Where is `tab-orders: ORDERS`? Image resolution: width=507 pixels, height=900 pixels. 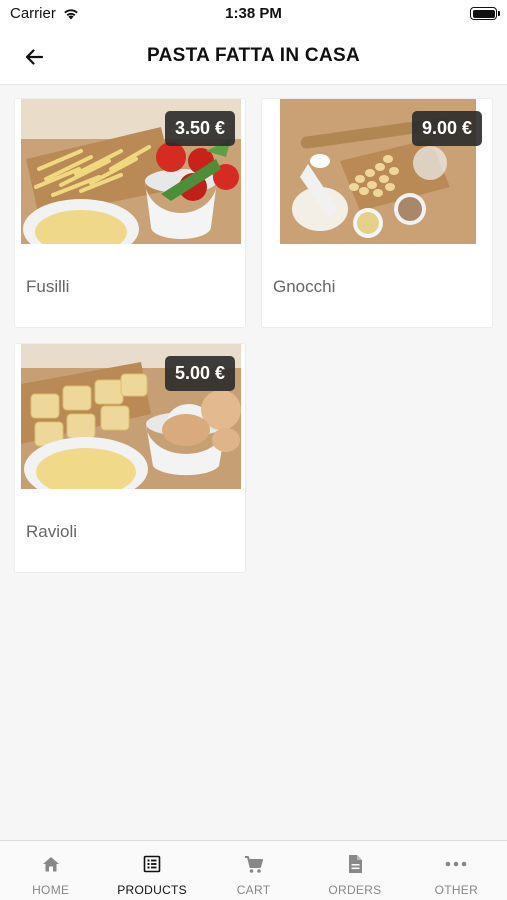 tab-orders: ORDERS is located at coordinates (354, 870).